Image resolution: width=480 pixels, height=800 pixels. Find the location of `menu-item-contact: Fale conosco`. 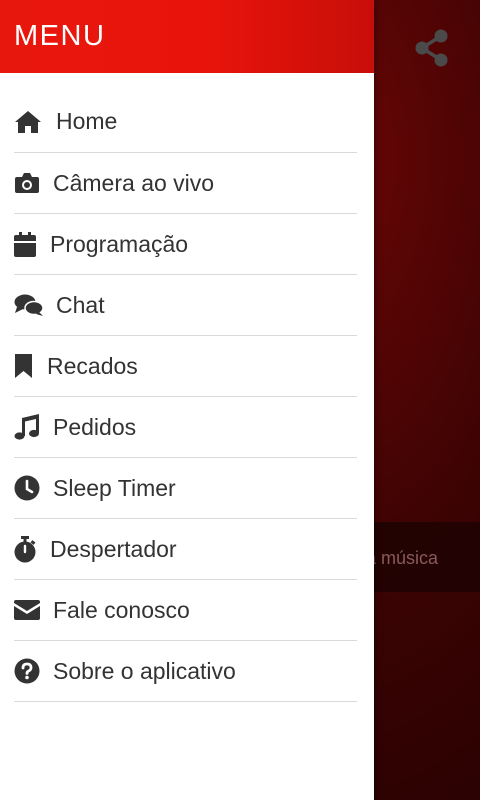

menu-item-contact: Fale conosco is located at coordinates (185, 610).